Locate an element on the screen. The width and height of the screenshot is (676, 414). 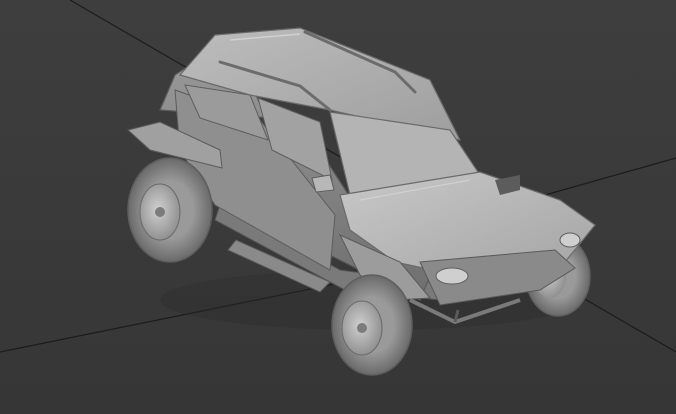
wheel-rear-left is located at coordinates (170, 210).